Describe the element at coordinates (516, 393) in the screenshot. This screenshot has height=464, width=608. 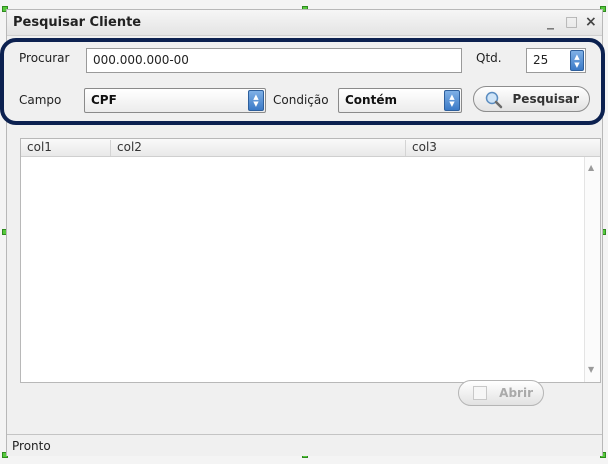
I see `abrir-label: Abrir` at that location.